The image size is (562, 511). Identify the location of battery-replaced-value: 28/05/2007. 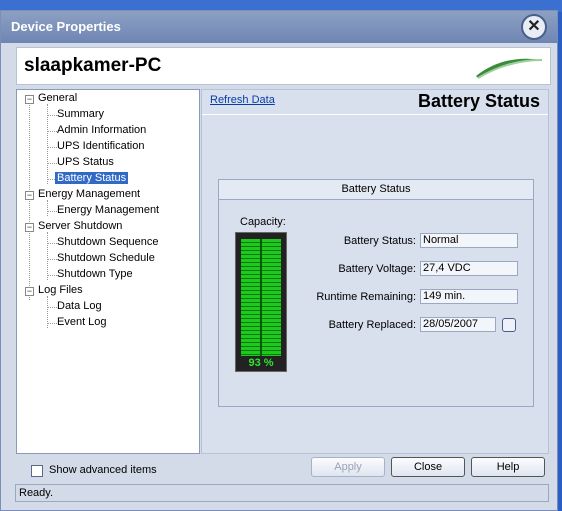
(458, 324).